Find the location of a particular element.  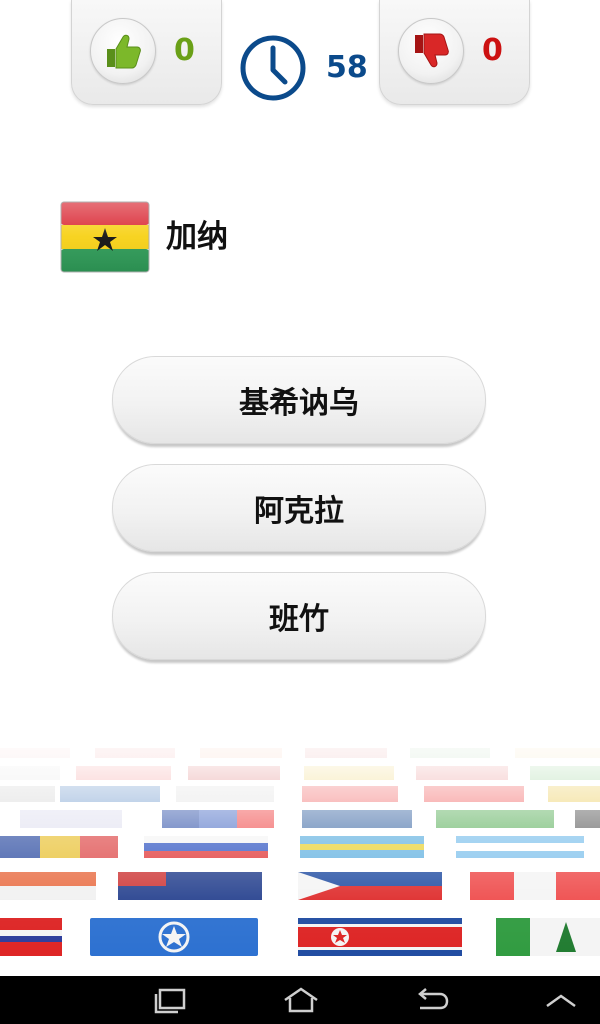

home-icon is located at coordinates (301, 1000).